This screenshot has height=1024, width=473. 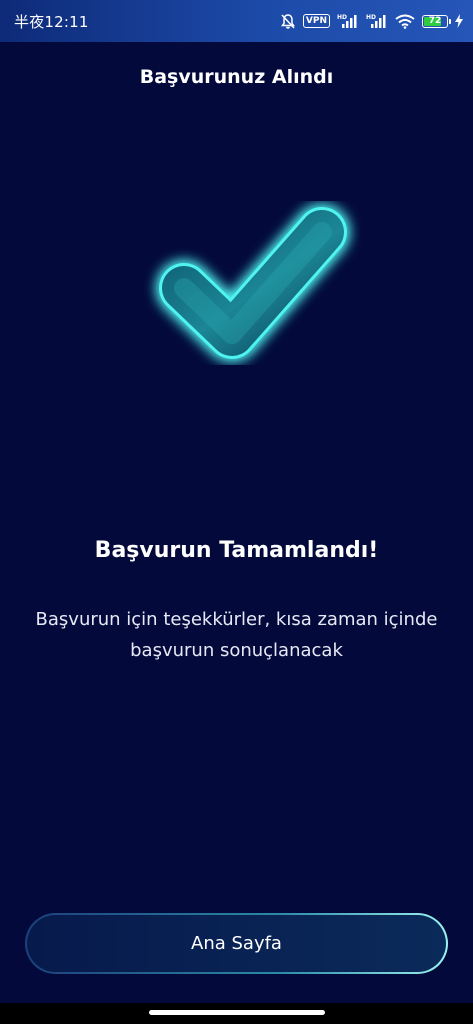 I want to click on vpn-icon: VPN, so click(x=316, y=21).